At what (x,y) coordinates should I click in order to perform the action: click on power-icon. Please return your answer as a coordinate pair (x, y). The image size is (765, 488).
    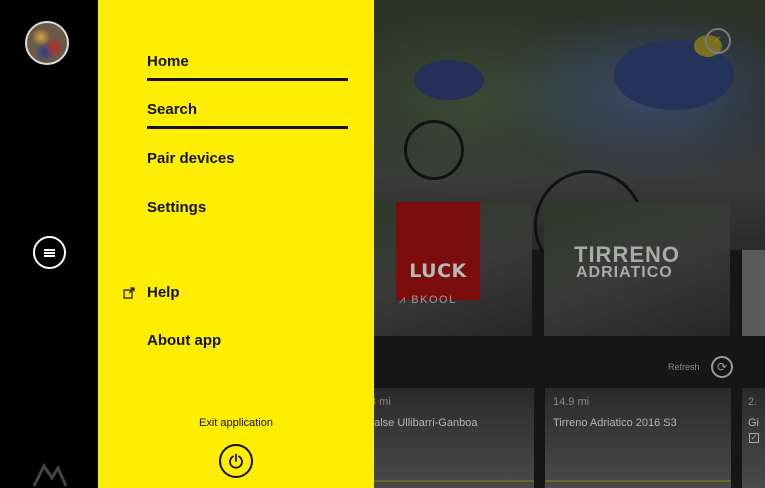
    Looking at the image, I should click on (236, 461).